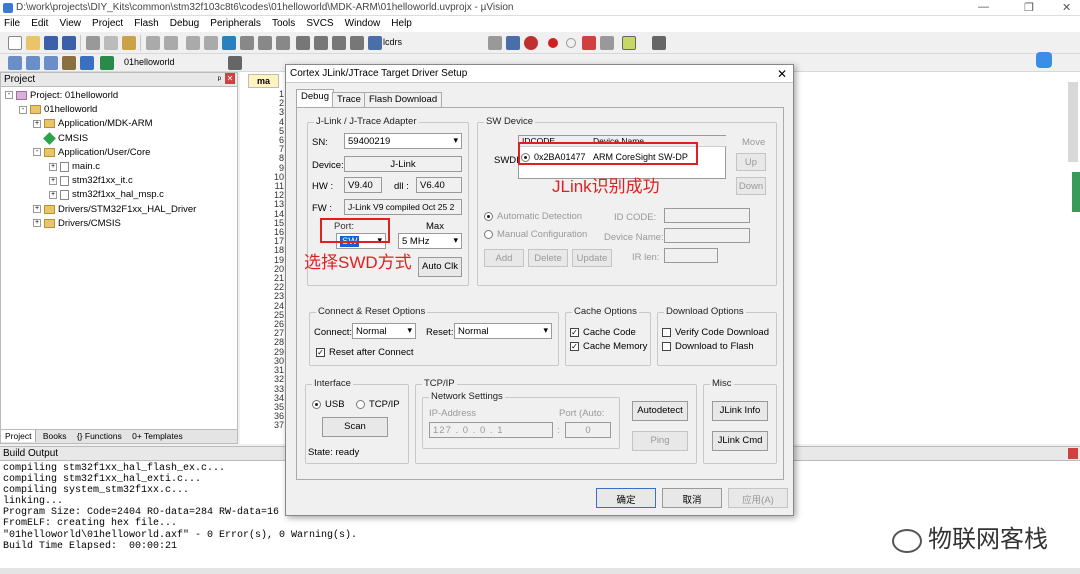 The height and width of the screenshot is (574, 1080). What do you see at coordinates (129, 43) in the screenshot?
I see `paste-icon` at bounding box center [129, 43].